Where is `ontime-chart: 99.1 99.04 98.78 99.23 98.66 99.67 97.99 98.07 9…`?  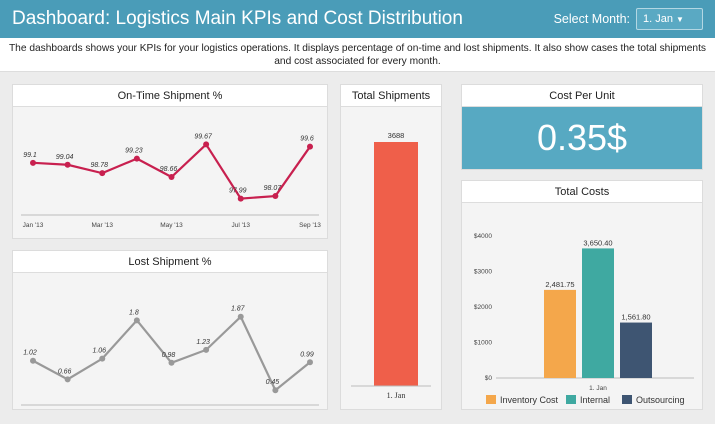
ontime-chart: 99.1 99.04 98.78 99.23 98.66 99.67 97.99 98.07 9… is located at coordinates (171, 181).